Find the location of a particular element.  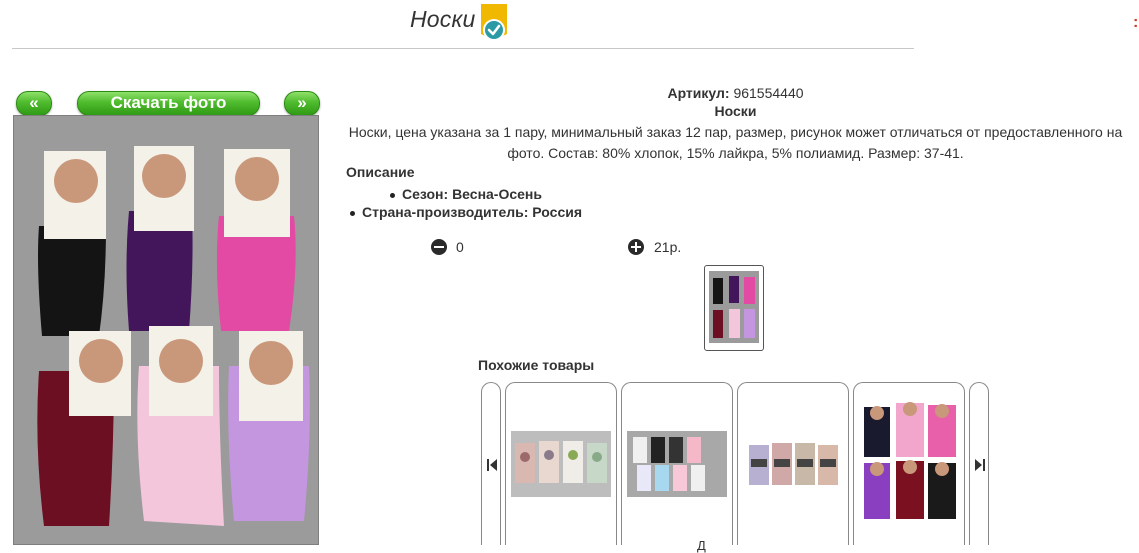

download-photo-button: Скачать фото is located at coordinates (168, 103).